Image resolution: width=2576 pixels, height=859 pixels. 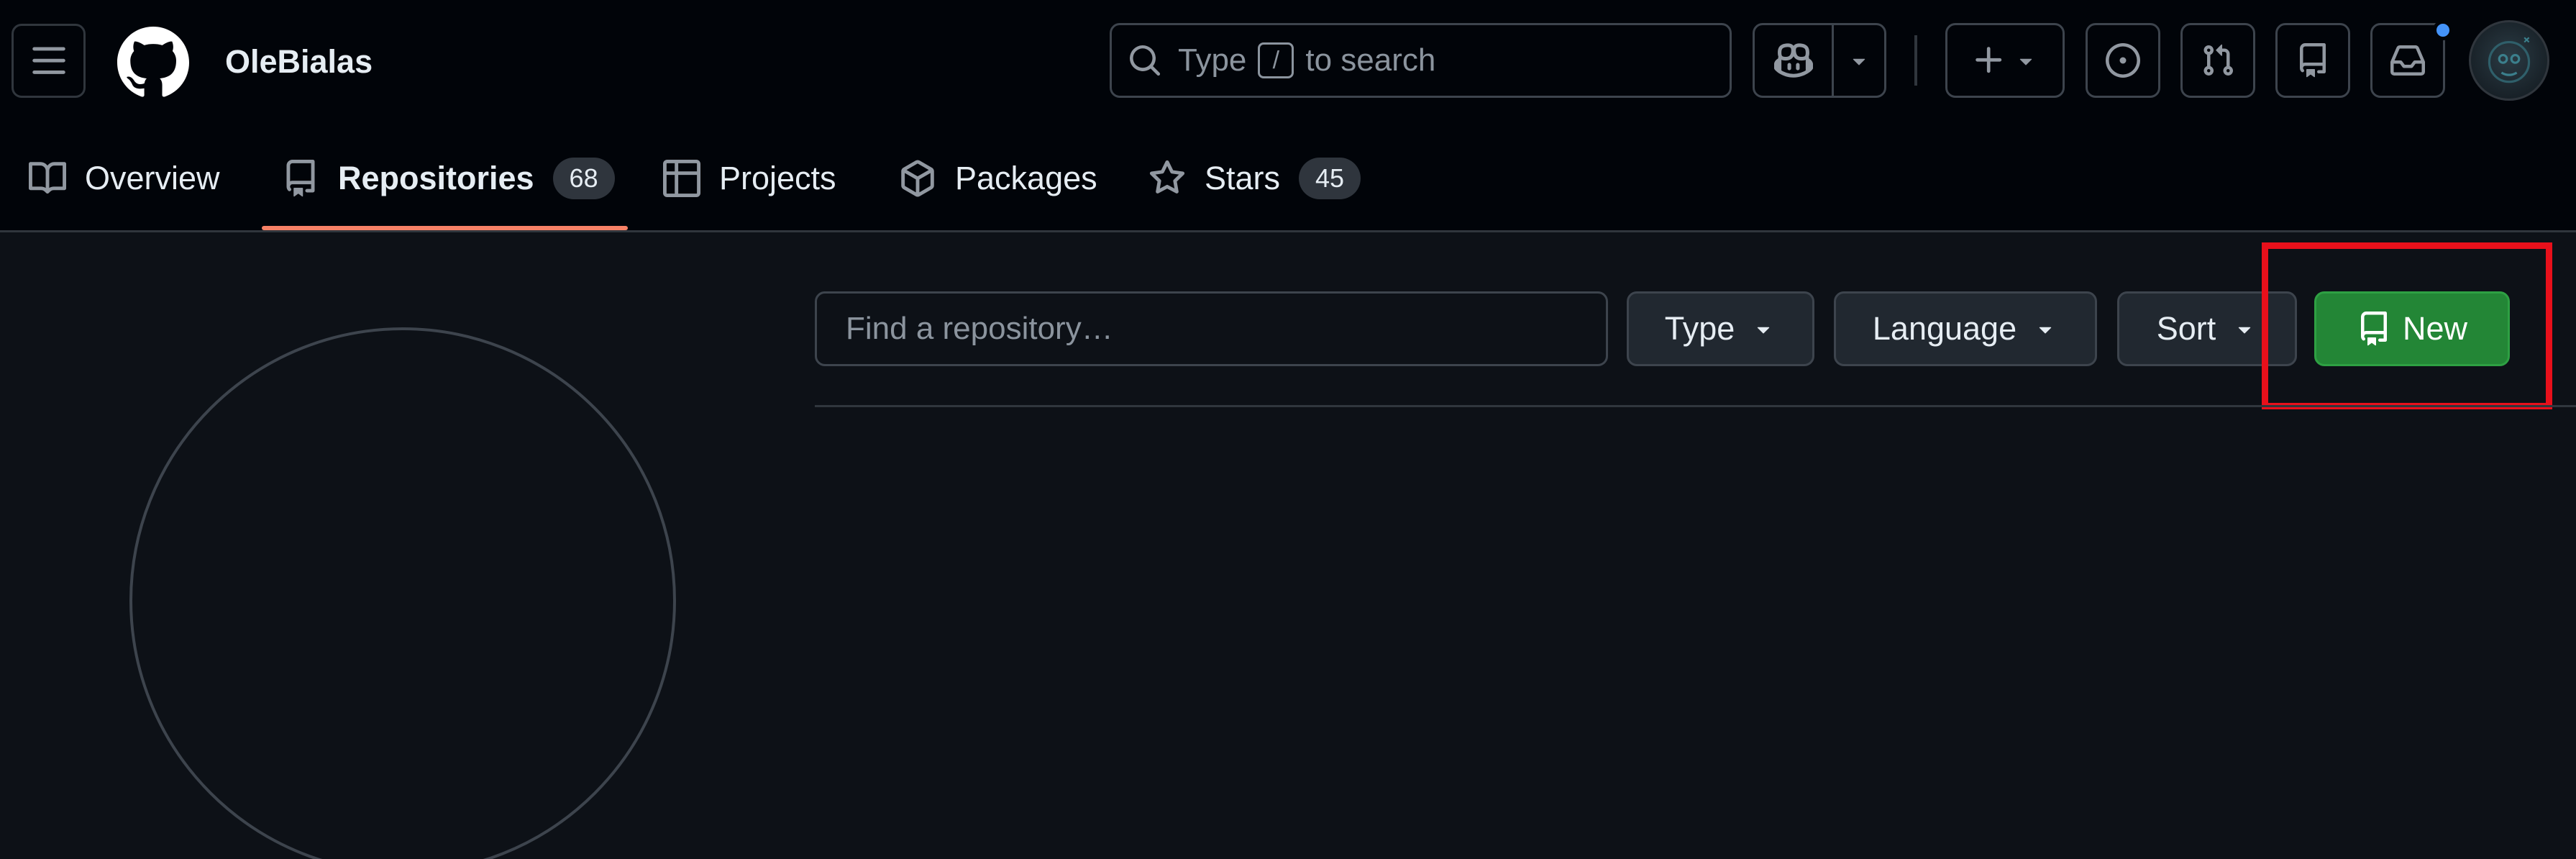 I want to click on tab-repositories: Repositories 68, so click(x=448, y=178).